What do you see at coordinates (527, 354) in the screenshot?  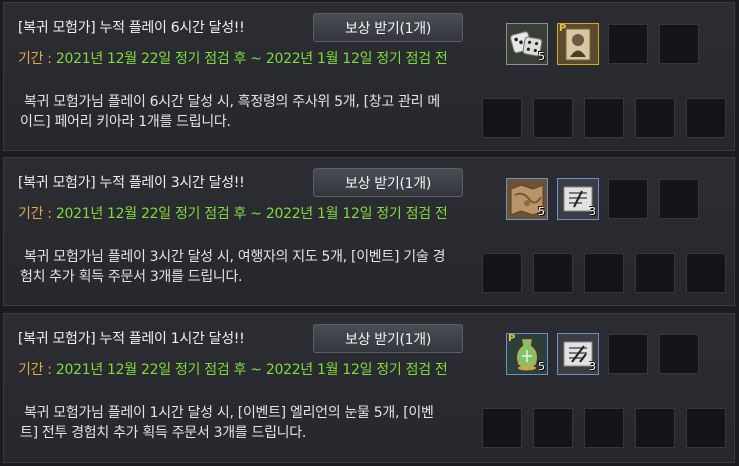 I see `reward-item-elion-tears: P 5` at bounding box center [527, 354].